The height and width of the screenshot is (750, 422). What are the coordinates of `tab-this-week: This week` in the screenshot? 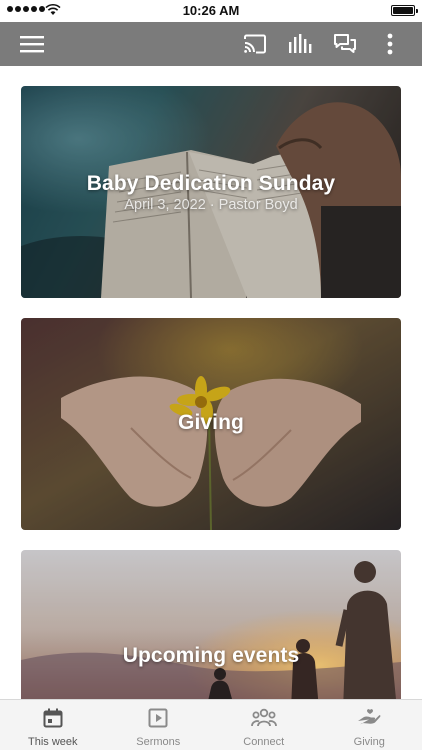 It's located at (53, 725).